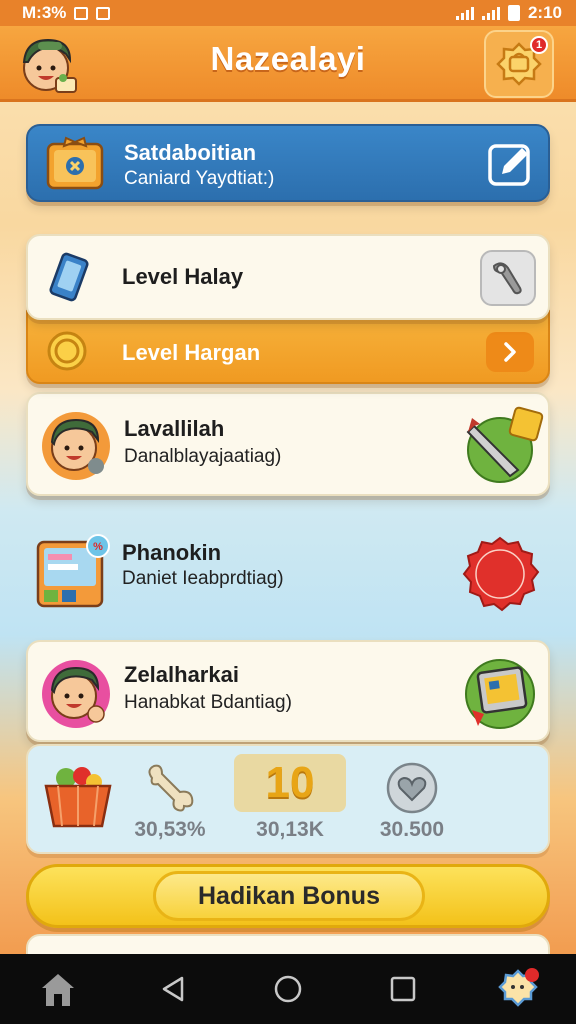  Describe the element at coordinates (288, 347) in the screenshot. I see `level-bar: Level Hargan` at that location.